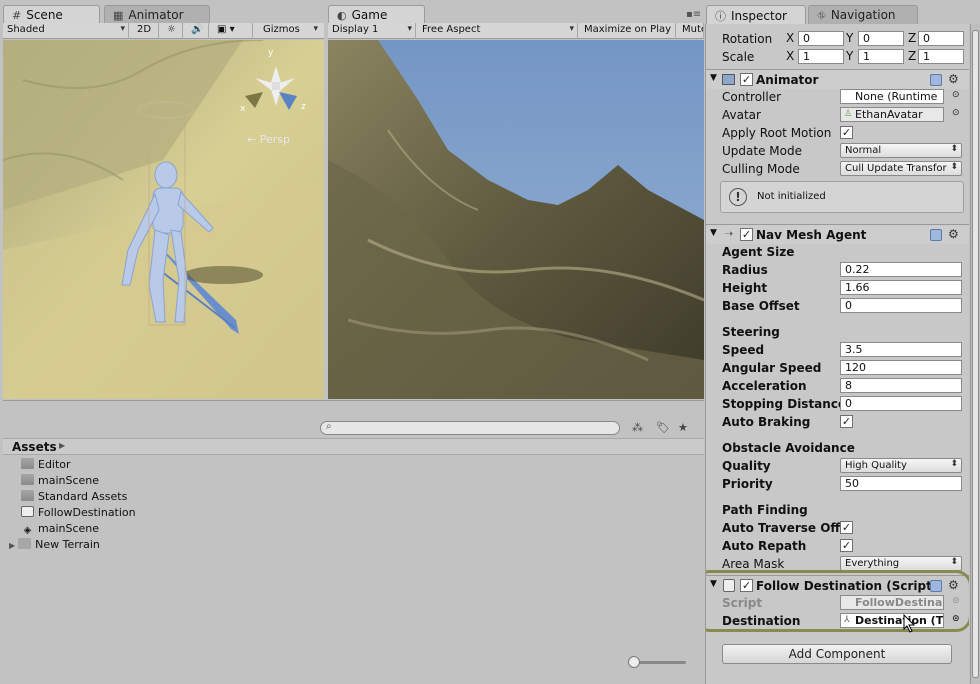  I want to click on apply-root-motion-checkbox: ✓, so click(846, 132).